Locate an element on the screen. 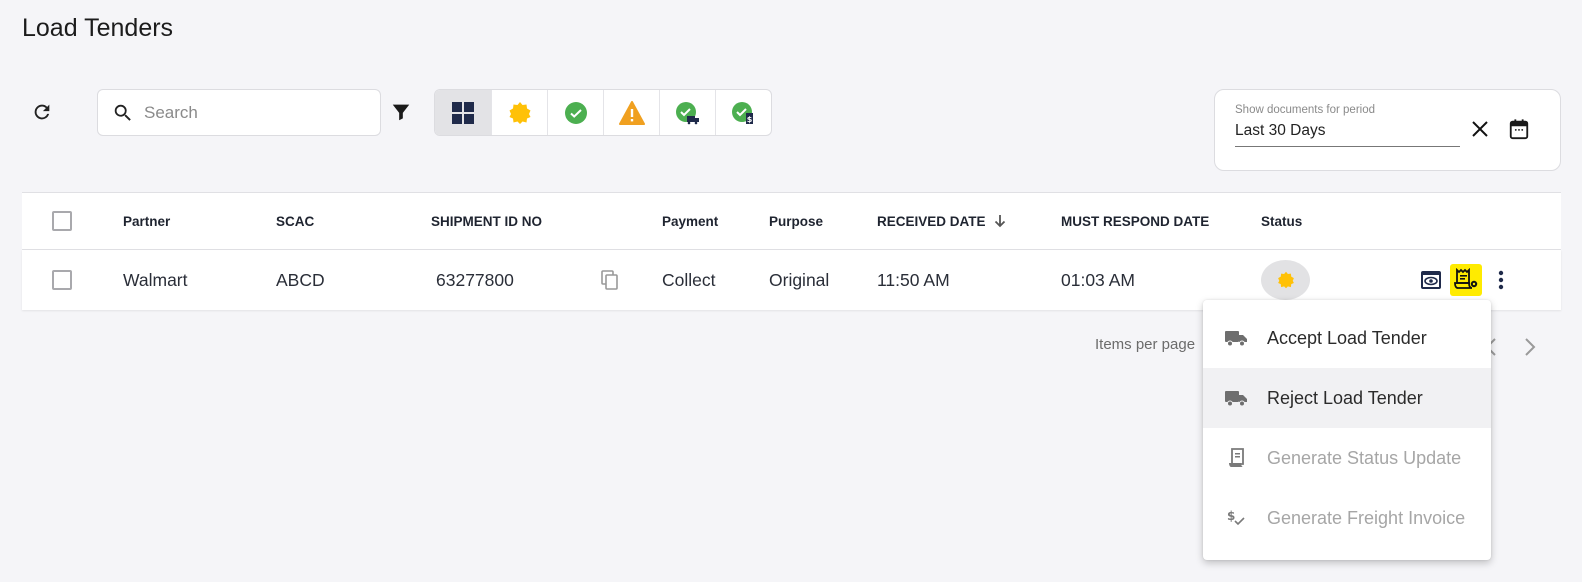 The image size is (1582, 582). status-filter-invoice: $ is located at coordinates (743, 112).